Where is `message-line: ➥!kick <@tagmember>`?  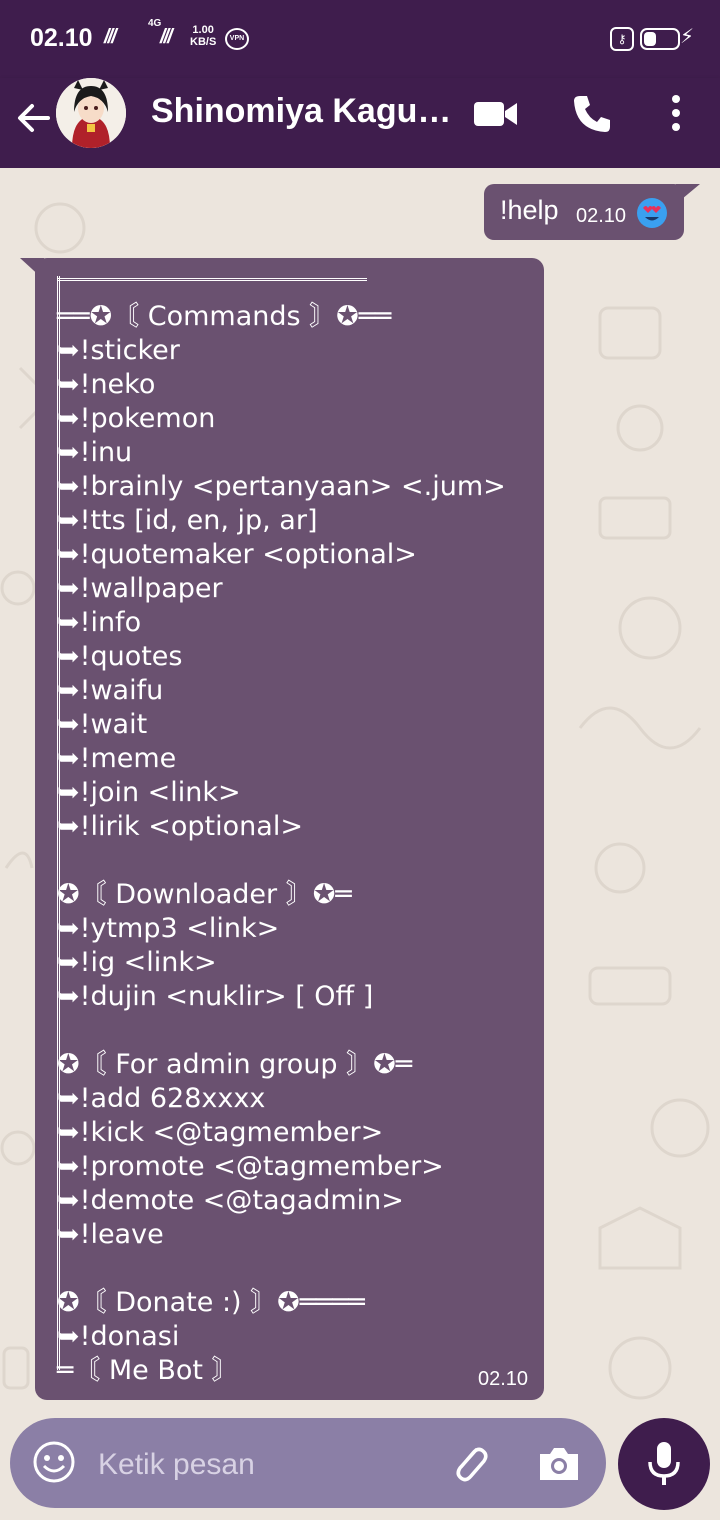
message-line: ➥!kick <@tagmember> is located at coordinates (220, 1132).